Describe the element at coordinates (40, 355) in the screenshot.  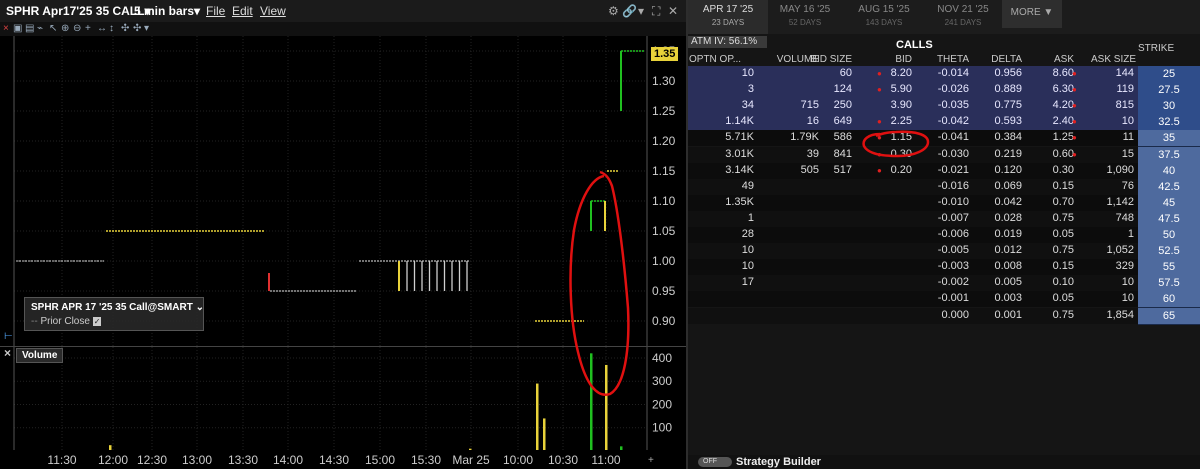
I see `volume-tag: Volume` at that location.